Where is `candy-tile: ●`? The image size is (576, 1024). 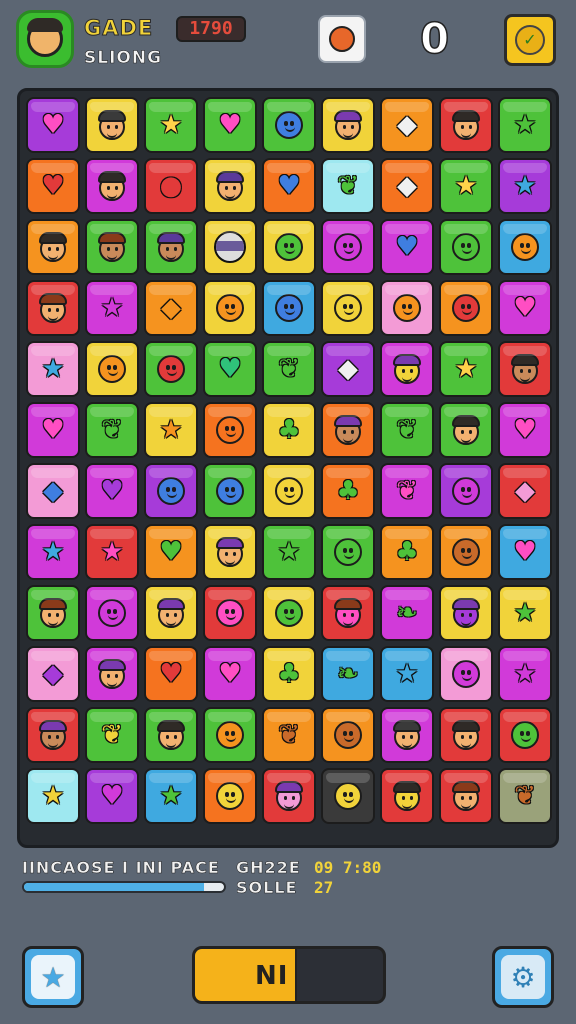
candy-tile: ● is located at coordinates (171, 186).